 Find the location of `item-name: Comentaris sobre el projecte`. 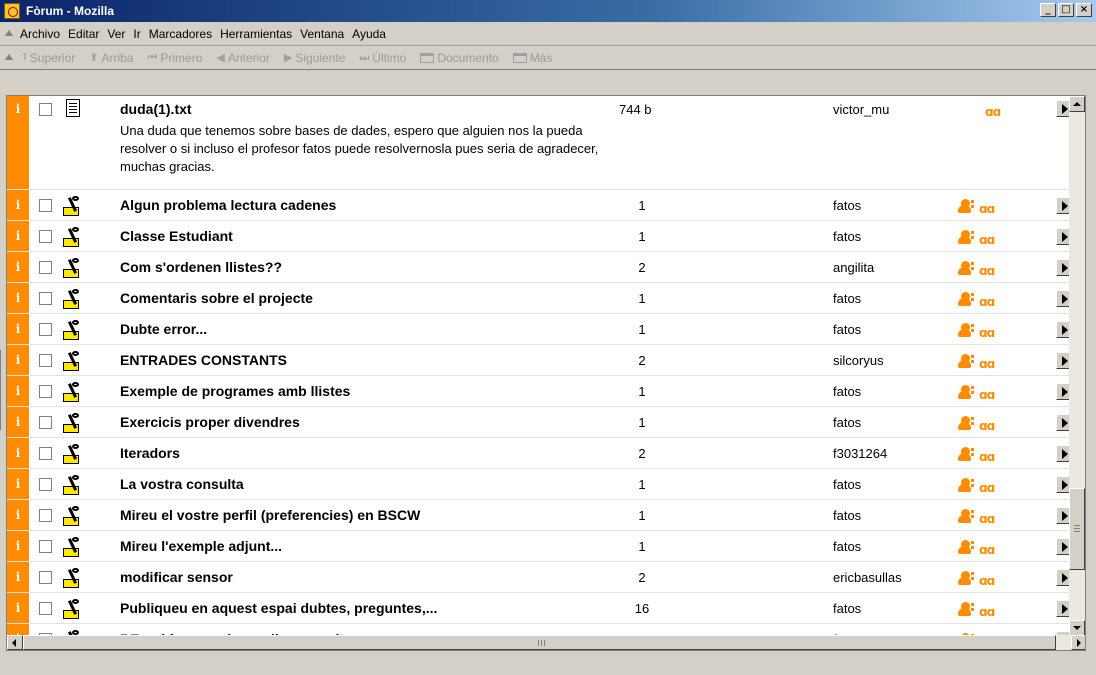

item-name: Comentaris sobre el projecte is located at coordinates (216, 298).